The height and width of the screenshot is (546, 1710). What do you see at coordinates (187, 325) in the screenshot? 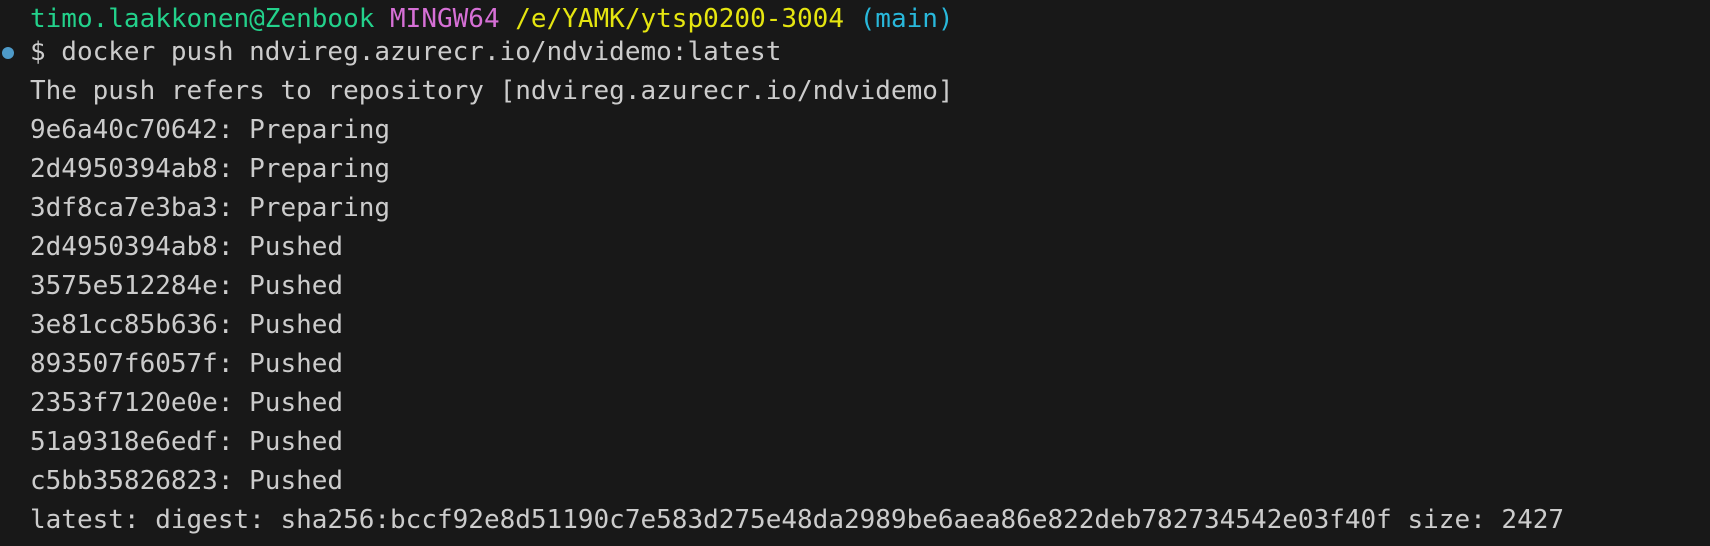
I see `output-line: 3e81cc85b636: Pushed` at bounding box center [187, 325].